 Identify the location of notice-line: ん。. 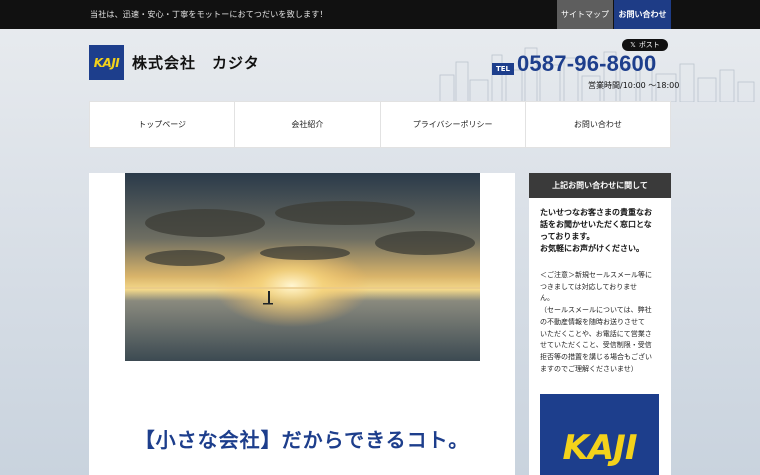
(547, 298).